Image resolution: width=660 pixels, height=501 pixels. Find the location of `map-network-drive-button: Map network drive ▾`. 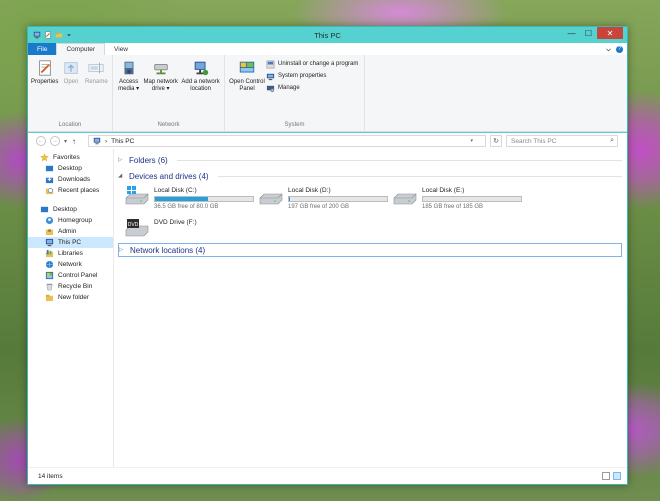

map-network-drive-button: Map network drive ▾ is located at coordinates (160, 94).